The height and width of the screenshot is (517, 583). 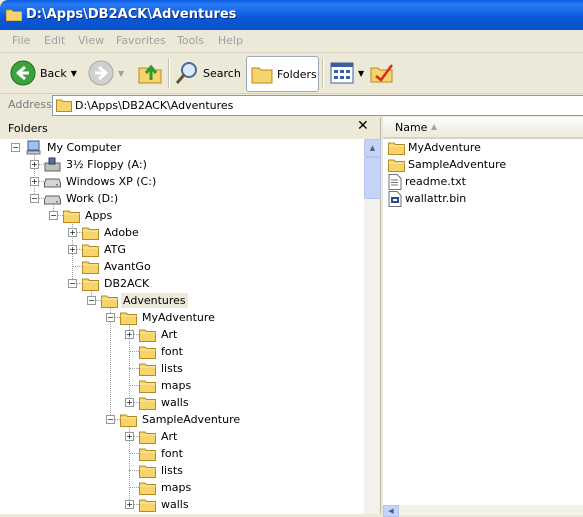 What do you see at coordinates (282, 74) in the screenshot?
I see `folders-button: Folders` at bounding box center [282, 74].